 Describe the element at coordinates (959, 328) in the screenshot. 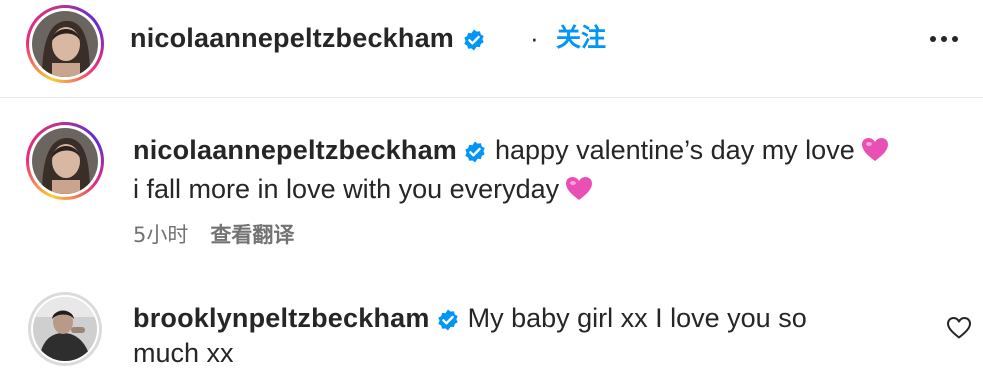

I see `heart-outline-icon` at that location.